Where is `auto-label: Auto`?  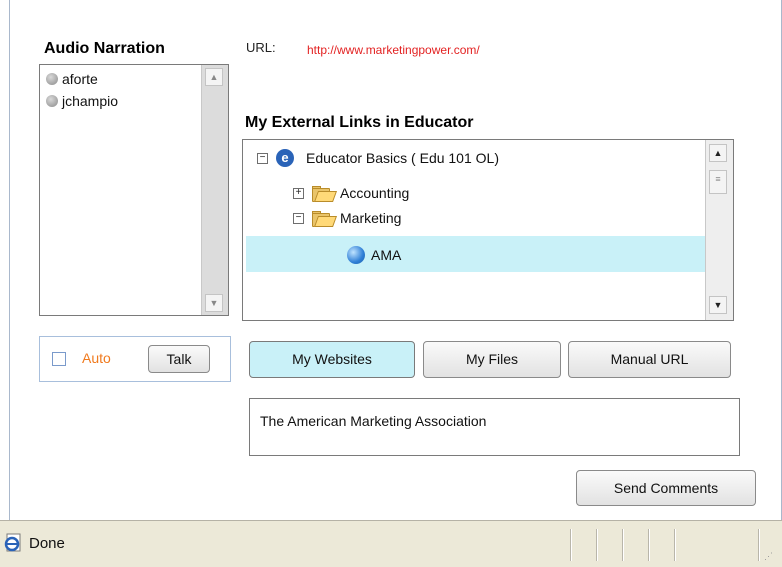
auto-label: Auto is located at coordinates (96, 358).